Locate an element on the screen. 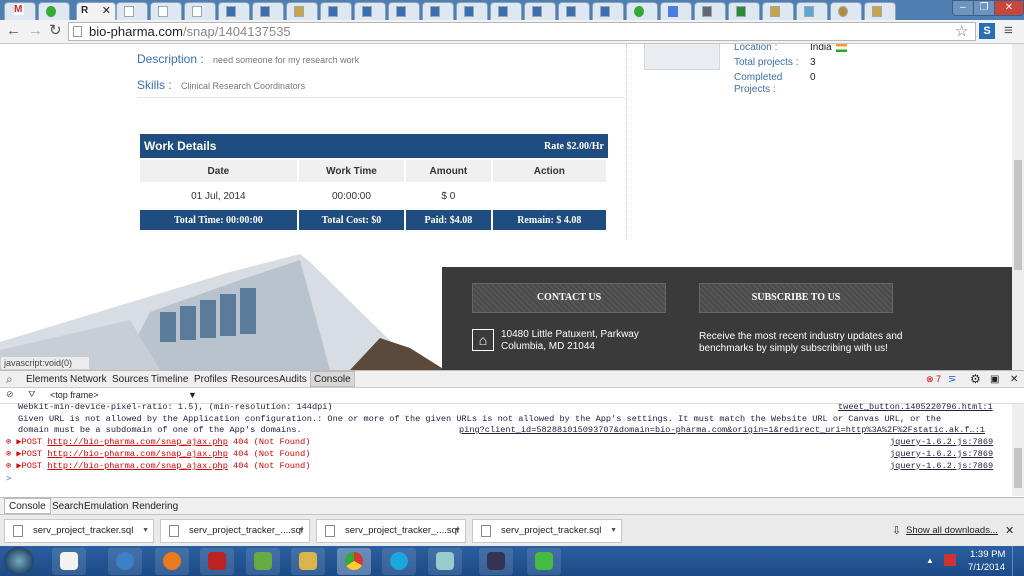 This screenshot has width=1024, height=576. tab-sources: Sources is located at coordinates (130, 379).